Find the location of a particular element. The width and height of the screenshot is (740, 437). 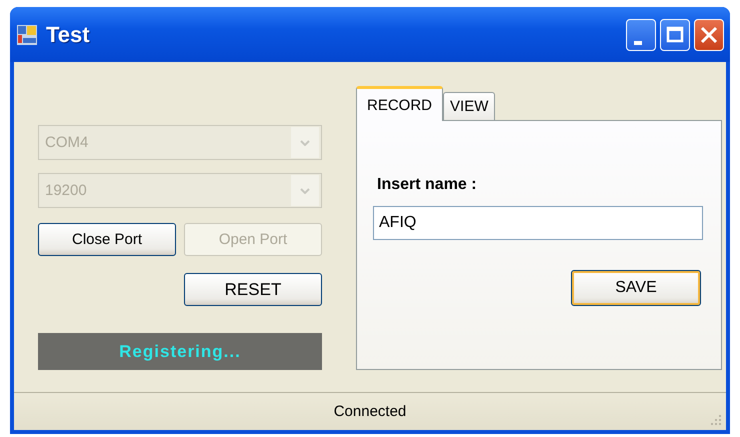

minimize-icon is located at coordinates (638, 43).